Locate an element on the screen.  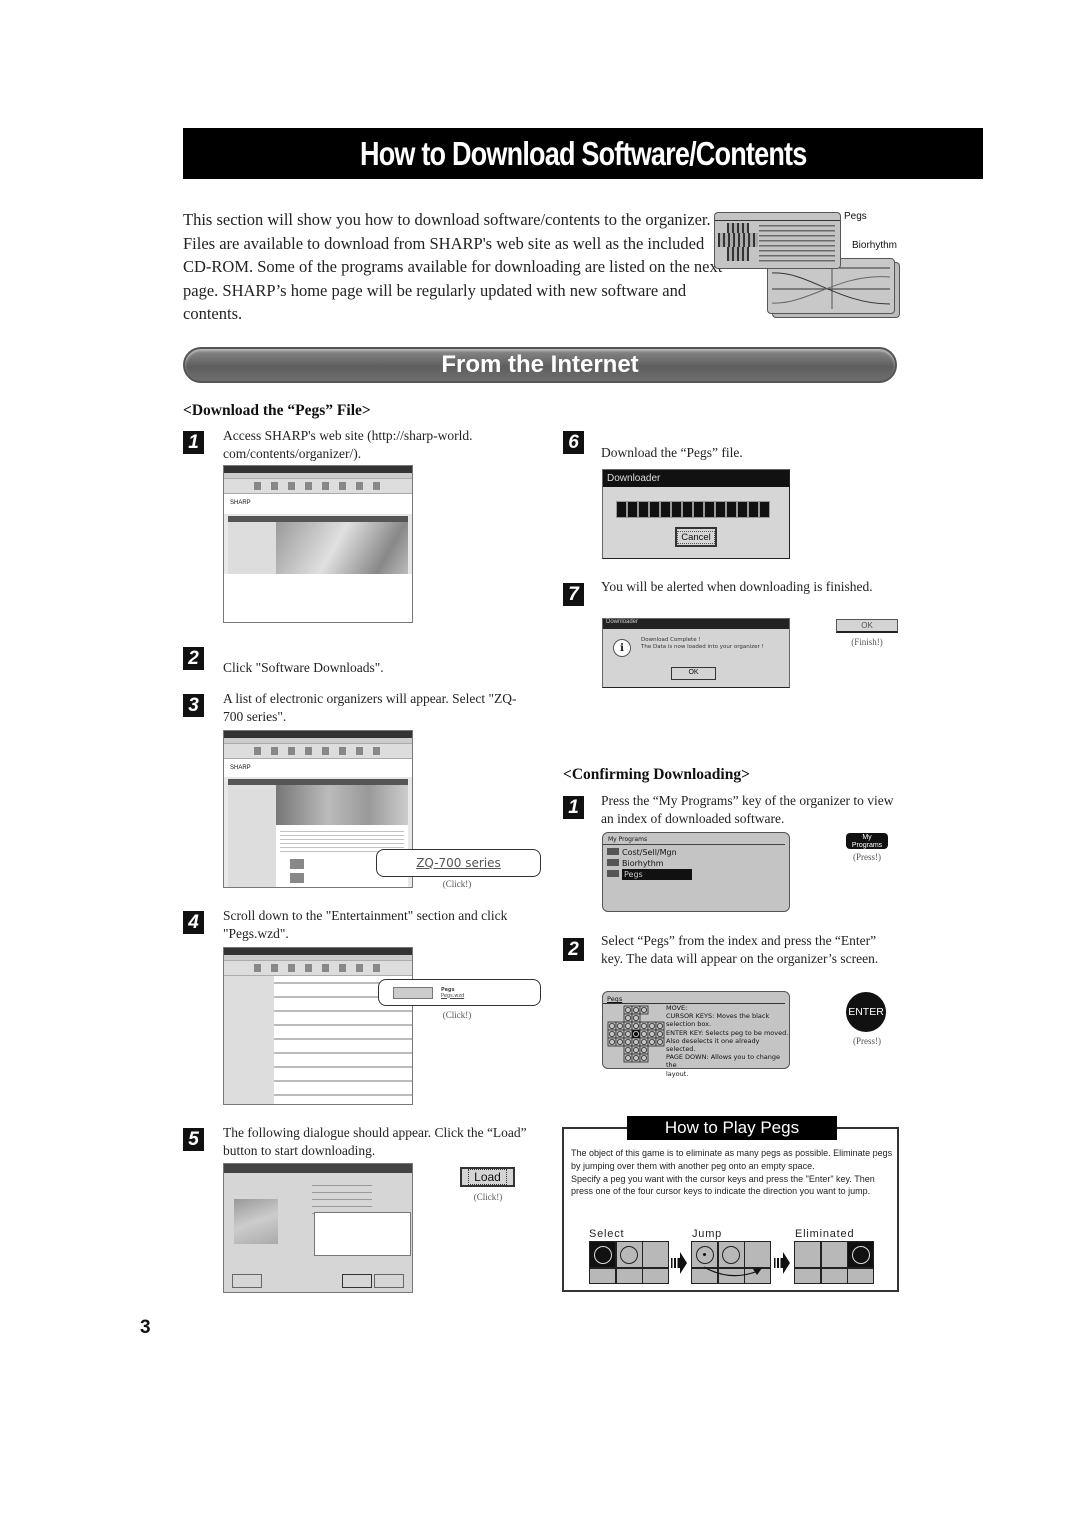
section-title: From the Internet is located at coordinates (540, 364).